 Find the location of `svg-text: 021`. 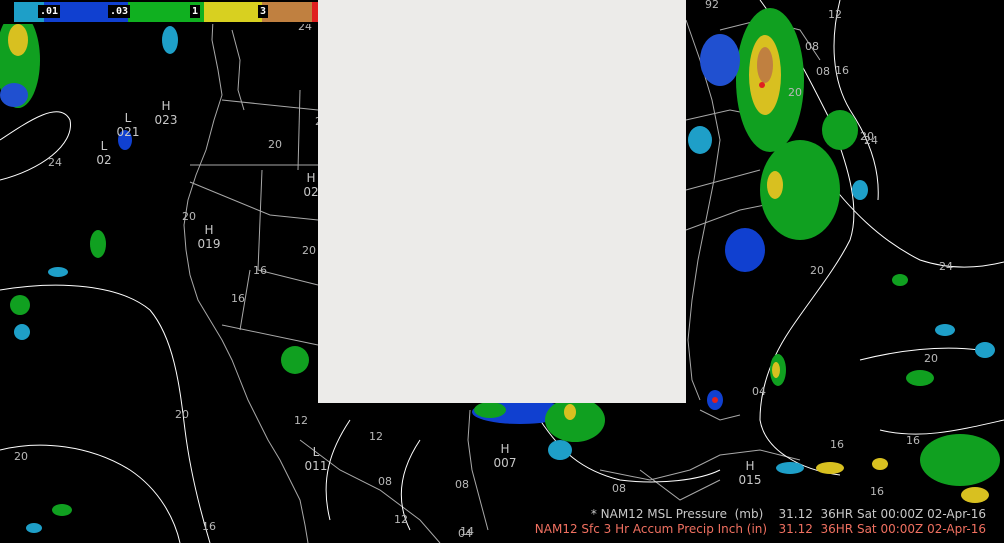

svg-text: 021 is located at coordinates (128, 132).